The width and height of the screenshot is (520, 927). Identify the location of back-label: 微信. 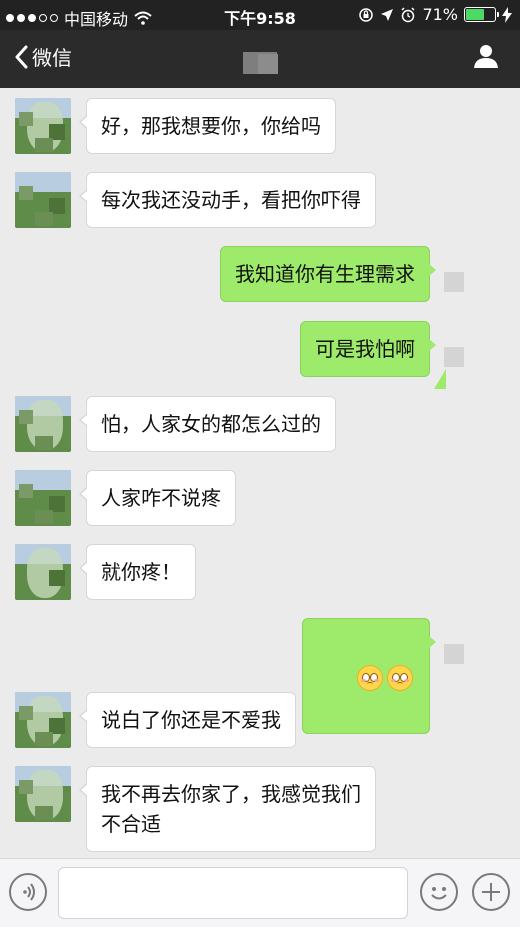
(52, 58).